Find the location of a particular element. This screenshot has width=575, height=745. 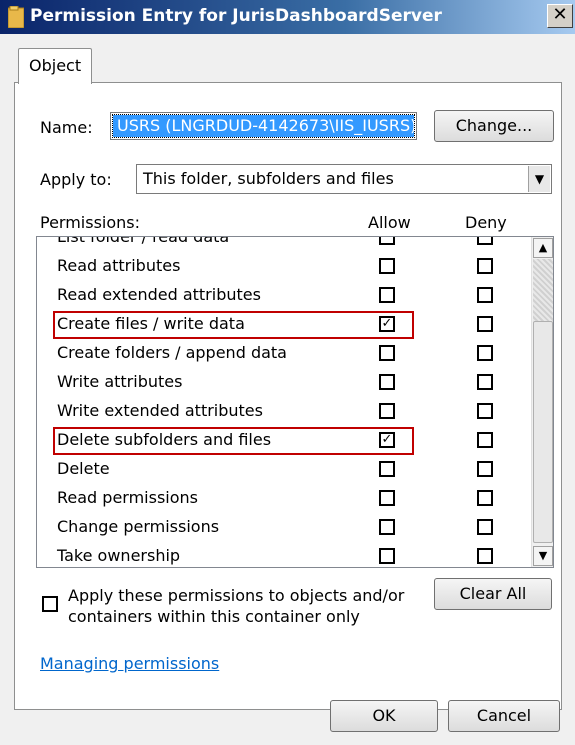

permission-row: Create folders / append data is located at coordinates (283, 353).